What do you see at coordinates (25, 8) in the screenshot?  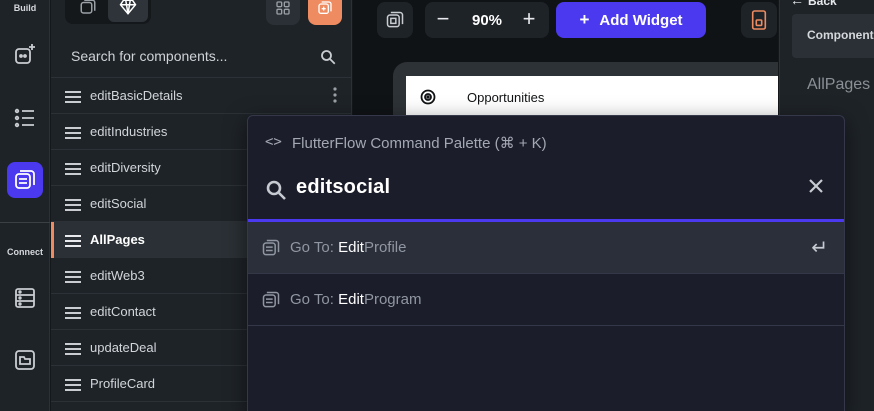 I see `build-section-label: Build` at bounding box center [25, 8].